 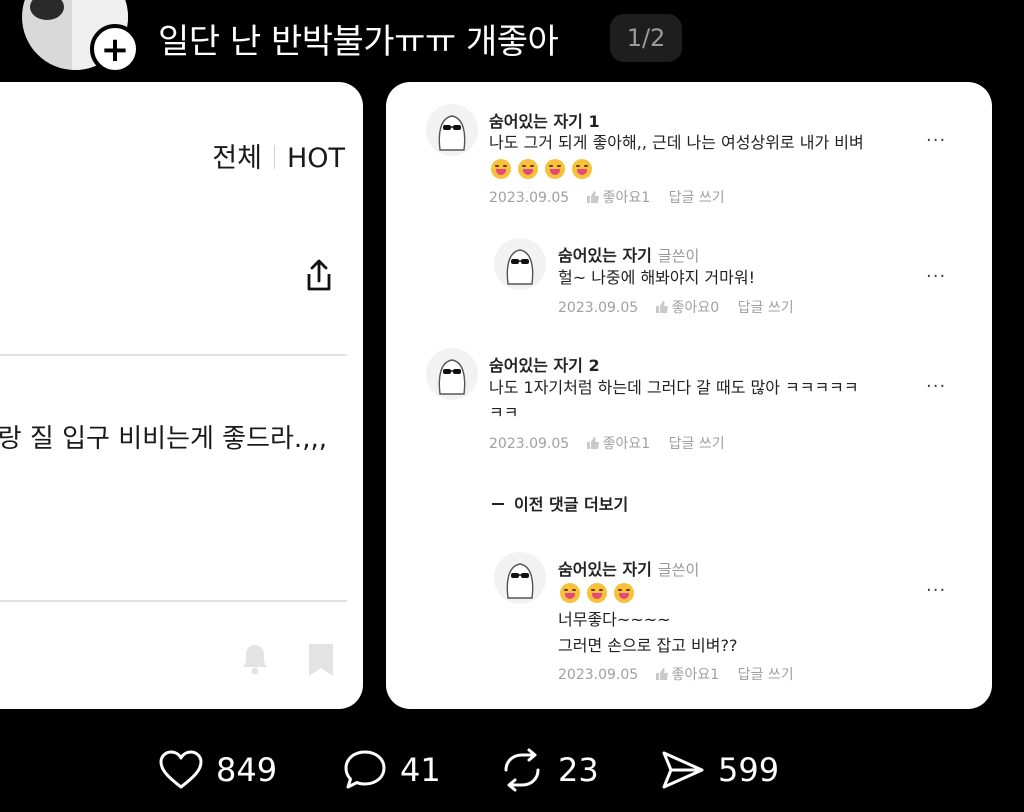 I want to click on share-count: 599, so click(x=749, y=770).